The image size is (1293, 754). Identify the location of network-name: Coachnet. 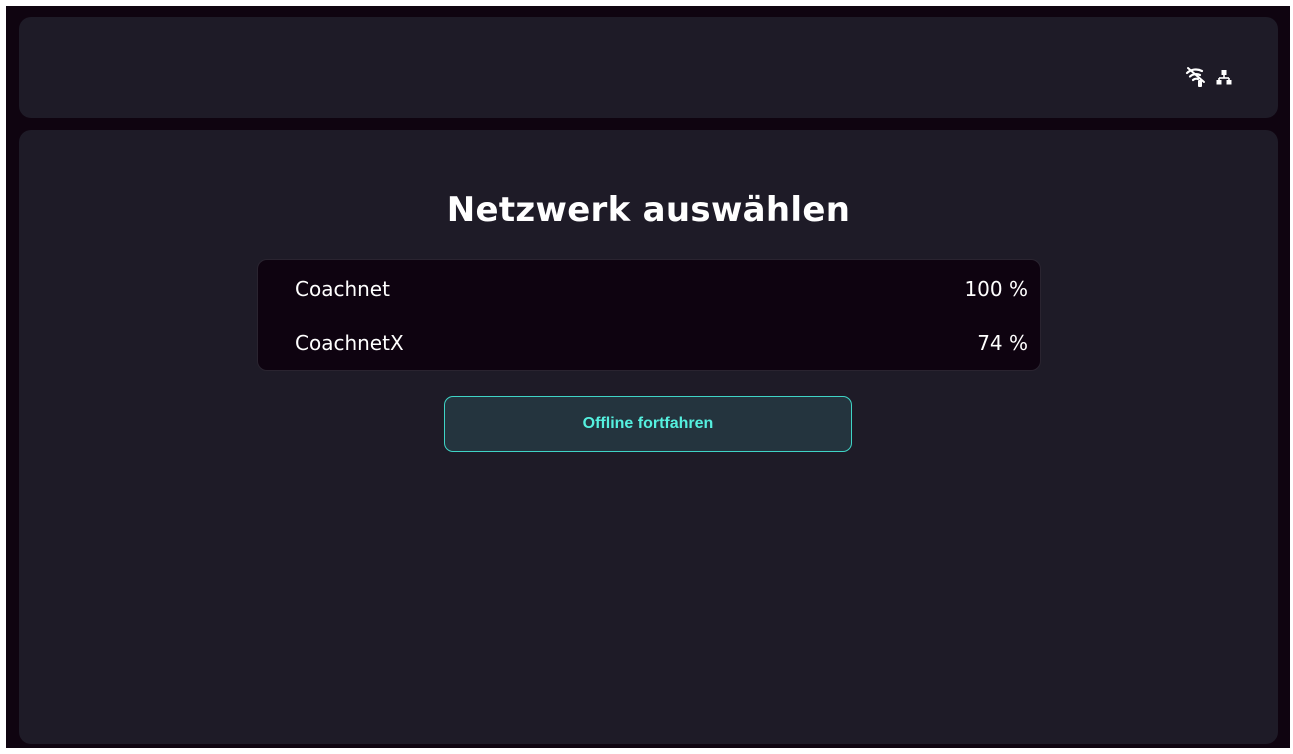
(342, 289).